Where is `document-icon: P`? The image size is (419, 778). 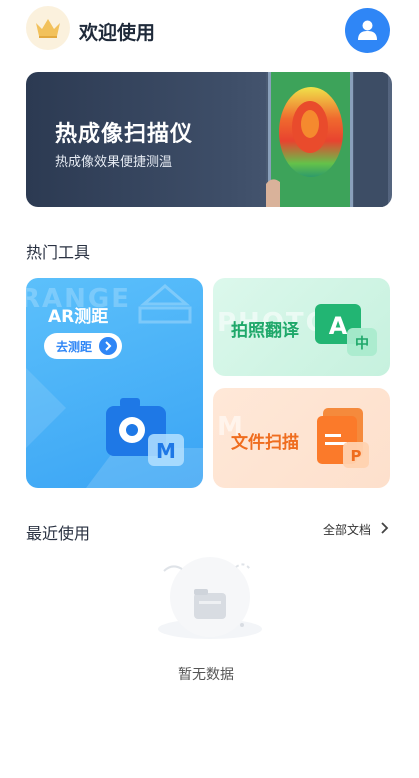
document-icon: P is located at coordinates (343, 438).